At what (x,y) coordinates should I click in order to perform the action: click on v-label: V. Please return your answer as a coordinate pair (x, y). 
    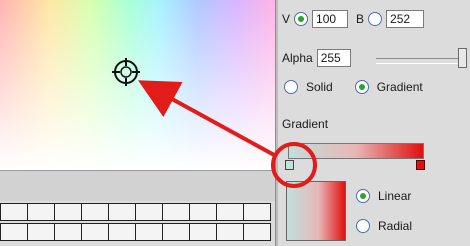
    Looking at the image, I should click on (286, 19).